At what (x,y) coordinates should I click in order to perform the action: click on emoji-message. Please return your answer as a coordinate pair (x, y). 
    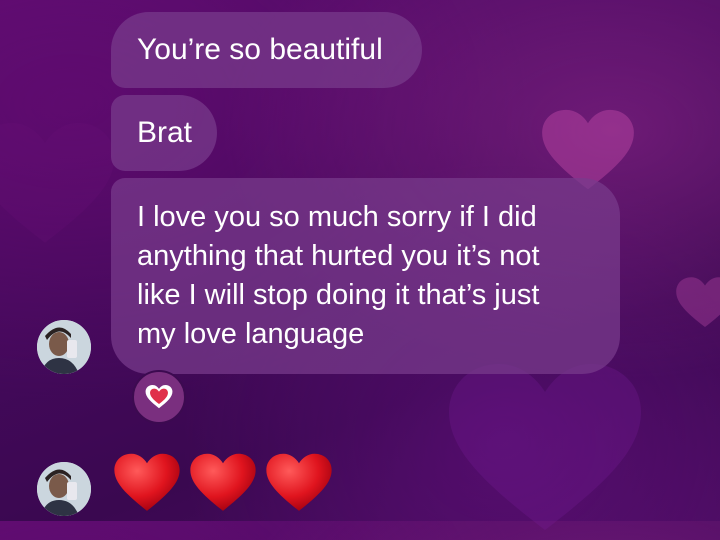
    Looking at the image, I should click on (223, 483).